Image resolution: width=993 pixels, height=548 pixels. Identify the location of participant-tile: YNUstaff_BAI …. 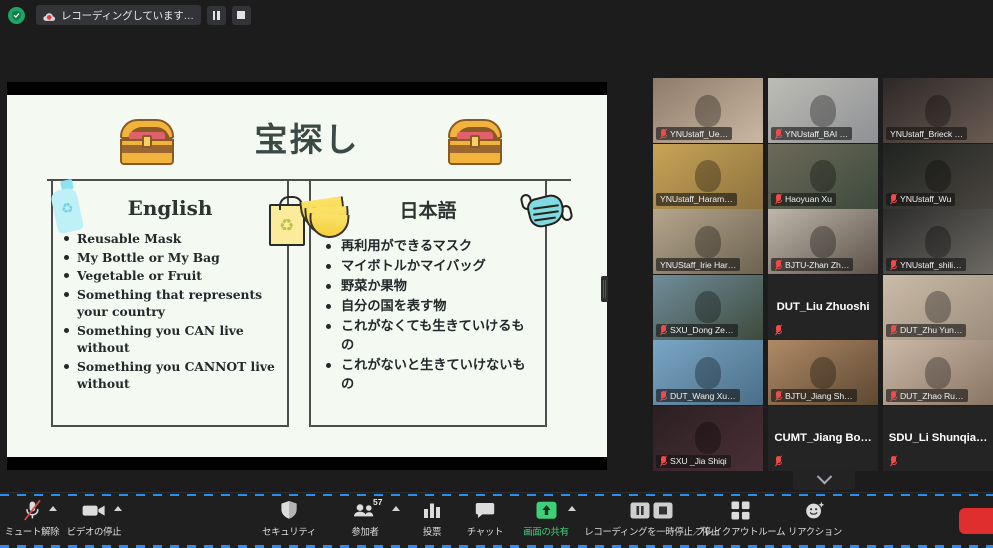
(823, 110).